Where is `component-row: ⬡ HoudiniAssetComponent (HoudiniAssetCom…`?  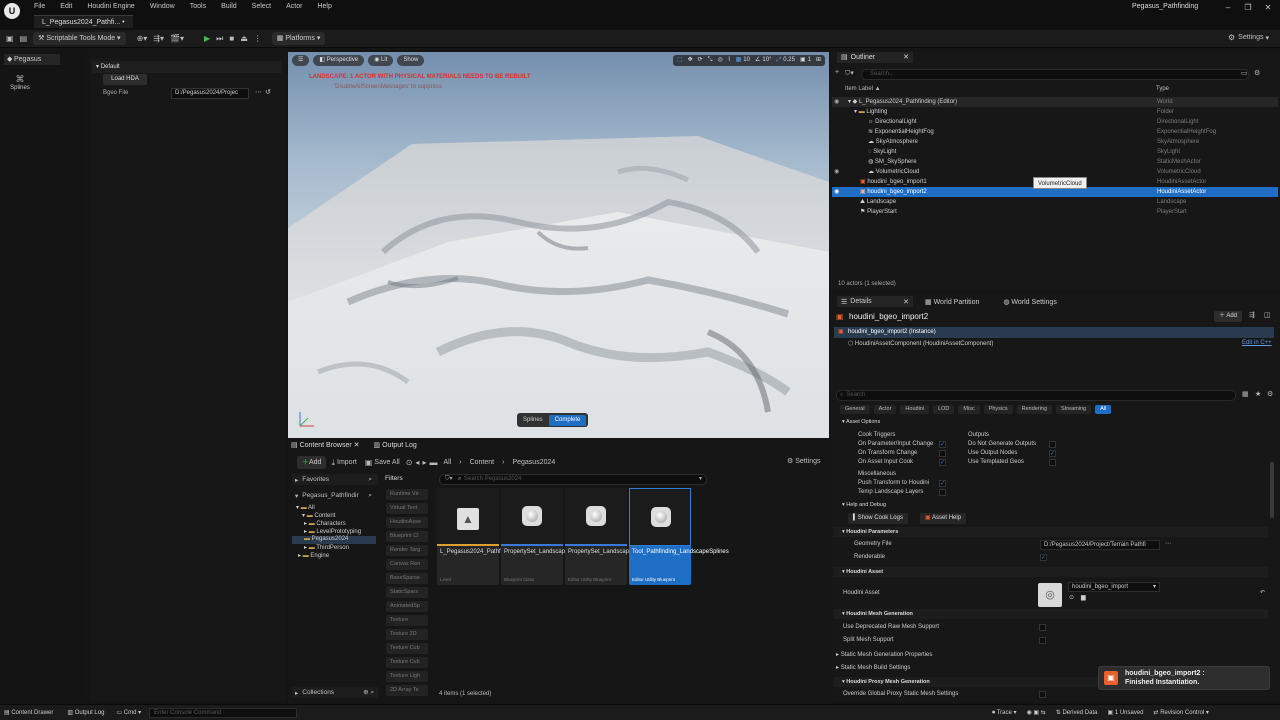
component-row: ⬡ HoudiniAssetComponent (HoudiniAssetCom… is located at coordinates (920, 343).